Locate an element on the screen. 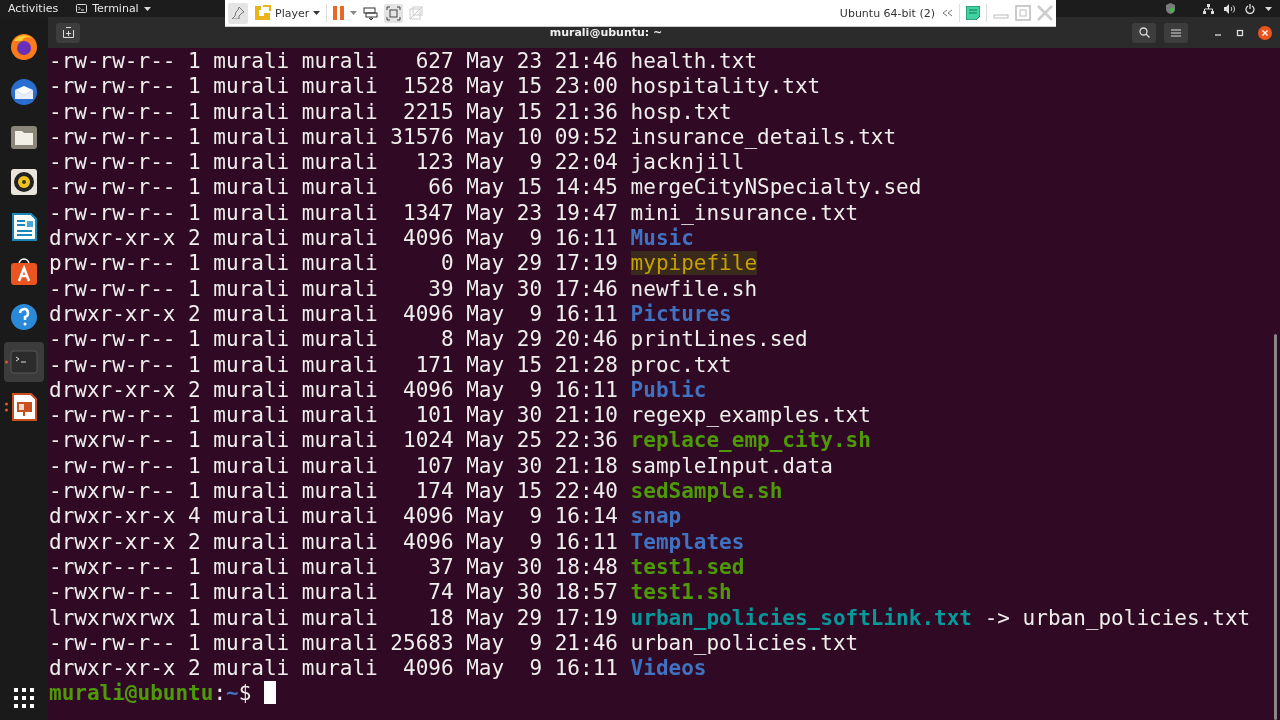 The height and width of the screenshot is (720, 1280). menu-icon is located at coordinates (1176, 32).